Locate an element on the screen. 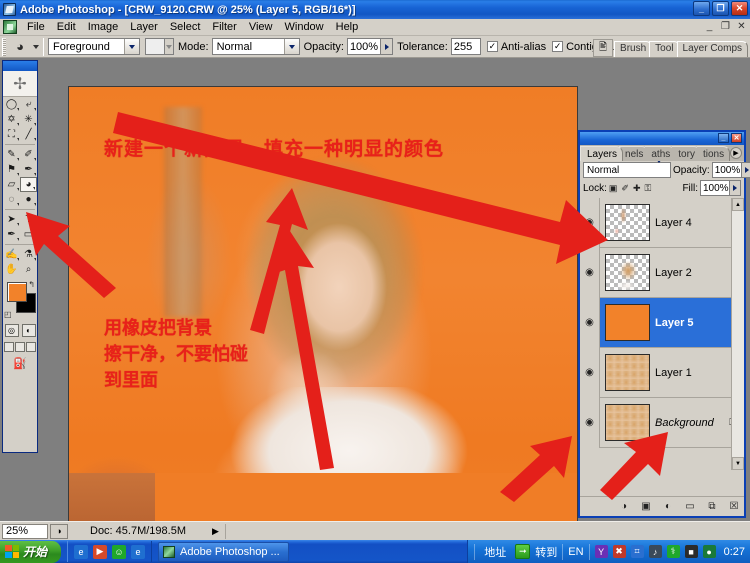 This screenshot has height=563, width=750. menu-view: View is located at coordinates (261, 27).